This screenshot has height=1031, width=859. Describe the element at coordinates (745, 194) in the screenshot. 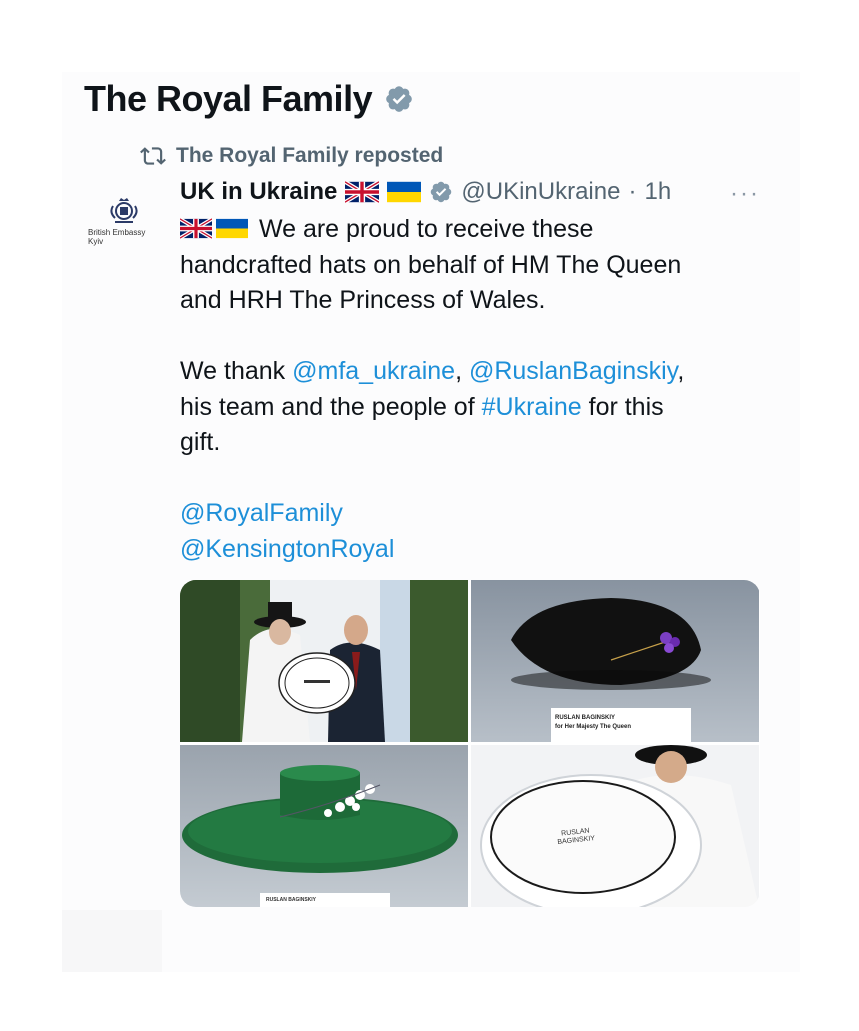

I see `more-options-icon: ···` at that location.